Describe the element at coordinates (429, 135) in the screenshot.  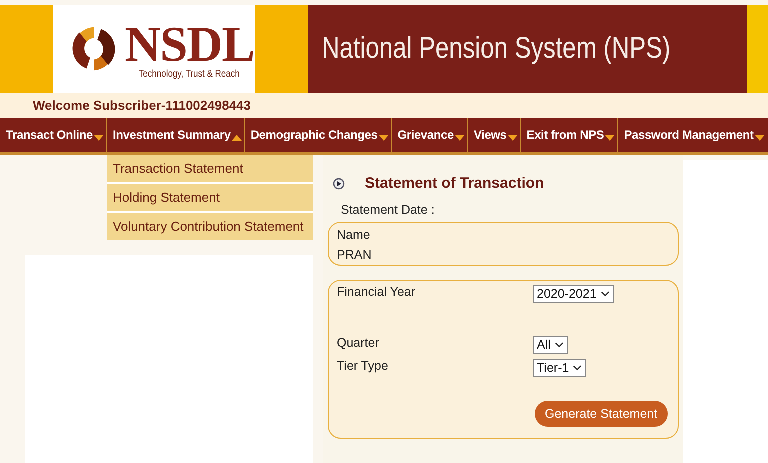
I see `menu-item: Grievance` at that location.